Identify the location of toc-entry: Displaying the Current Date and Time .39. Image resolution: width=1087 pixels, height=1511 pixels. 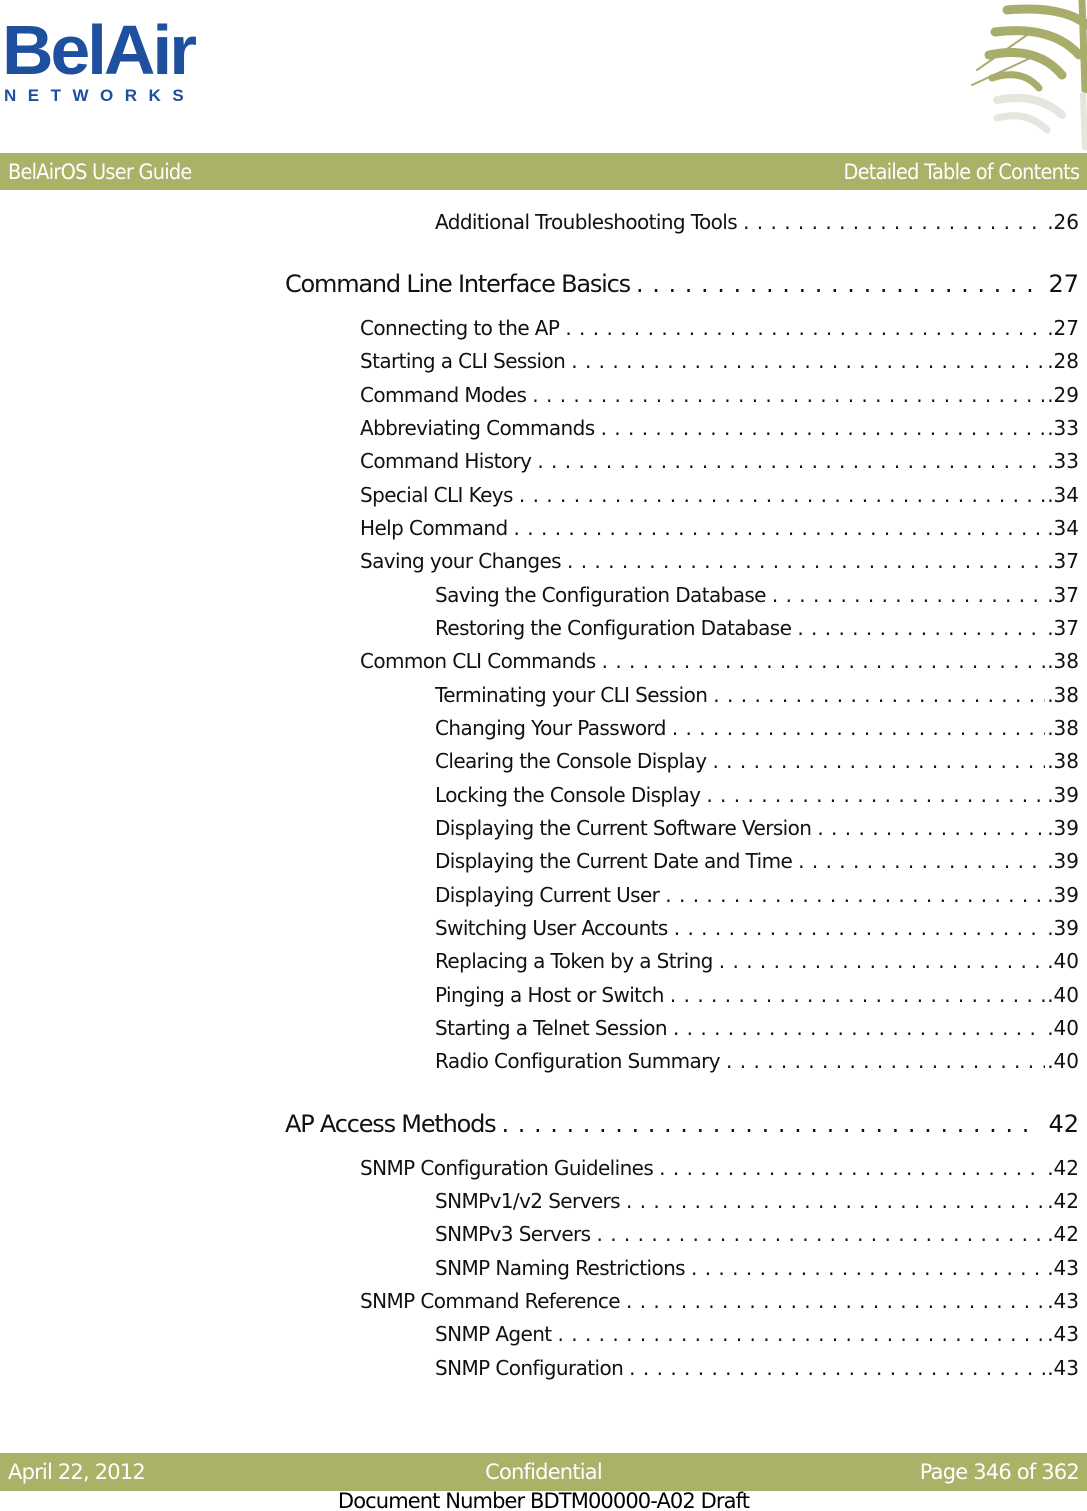
(757, 864).